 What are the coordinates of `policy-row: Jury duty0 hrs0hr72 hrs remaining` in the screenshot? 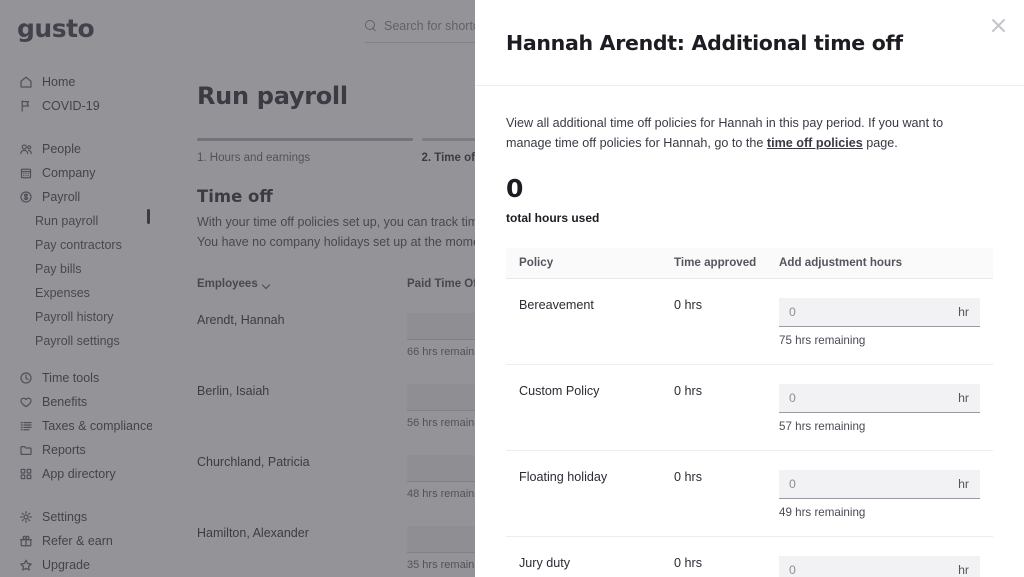 It's located at (749, 557).